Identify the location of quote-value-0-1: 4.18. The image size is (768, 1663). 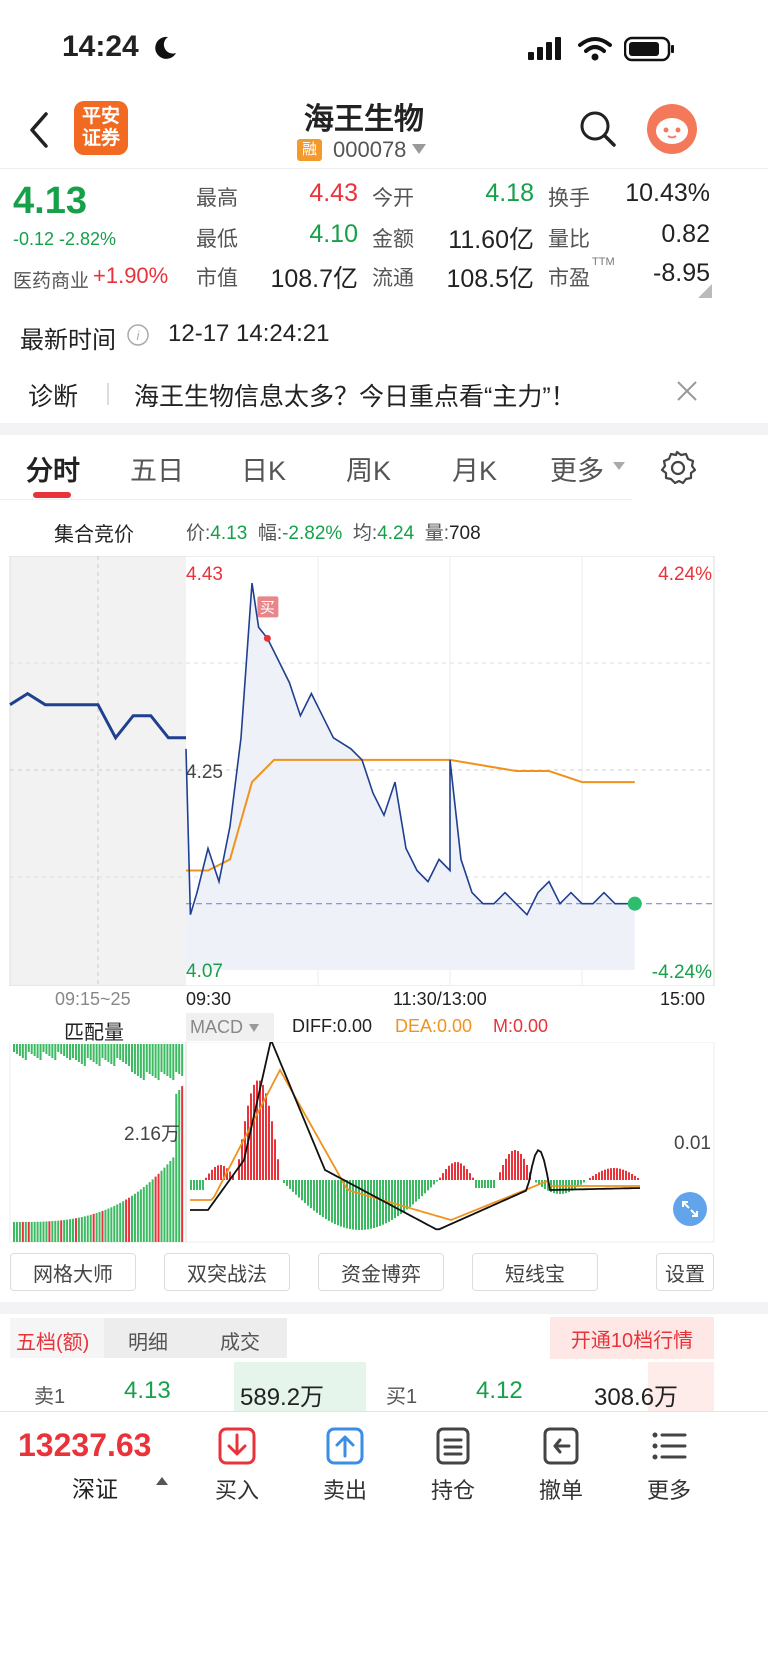
(509, 193).